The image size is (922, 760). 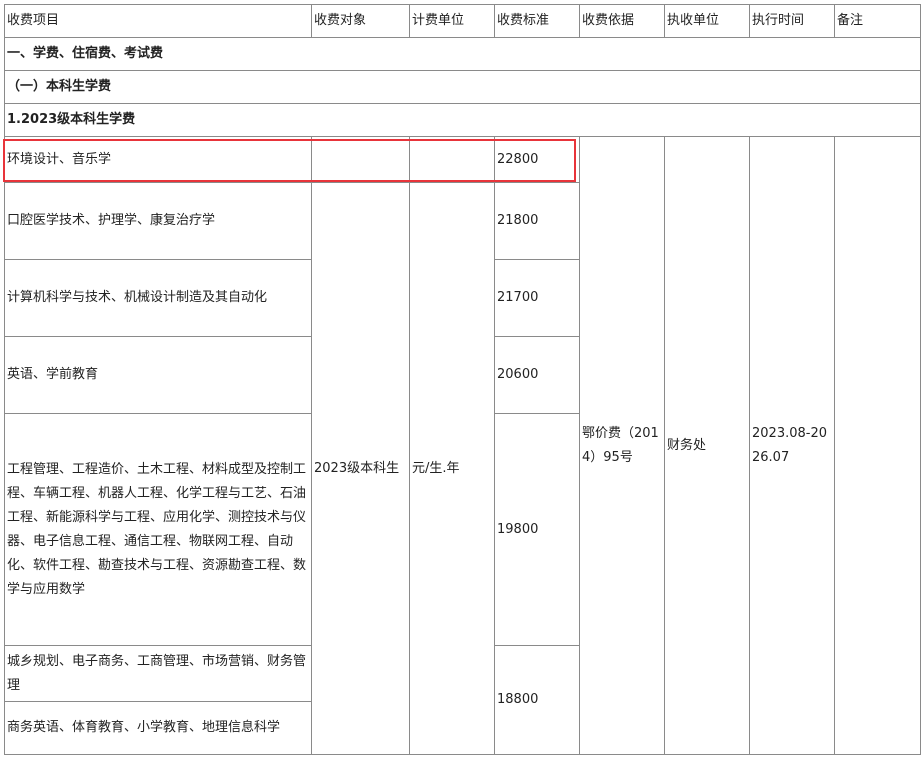 What do you see at coordinates (707, 445) in the screenshot?
I see `collector-cell: 财务处` at bounding box center [707, 445].